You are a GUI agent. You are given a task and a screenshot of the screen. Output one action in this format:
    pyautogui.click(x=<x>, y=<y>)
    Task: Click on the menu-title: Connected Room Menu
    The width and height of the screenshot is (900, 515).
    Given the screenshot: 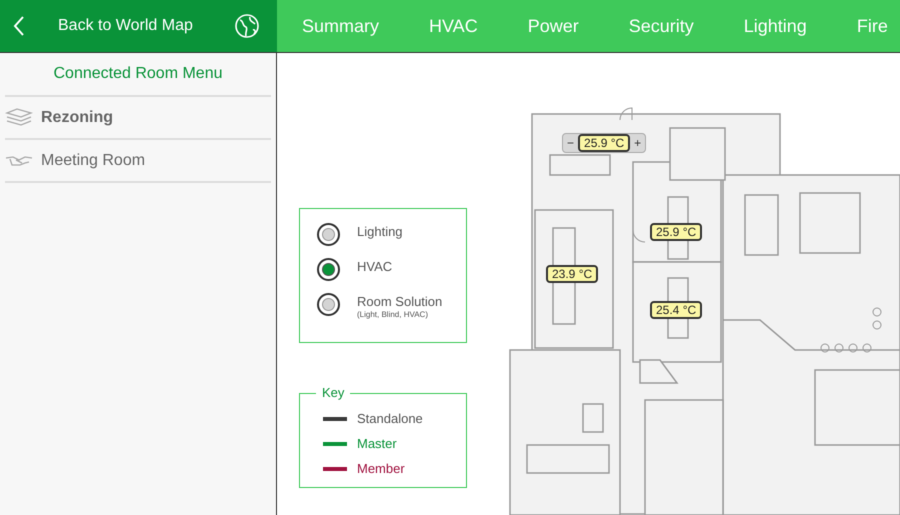 What is the action you would take?
    pyautogui.click(x=138, y=75)
    